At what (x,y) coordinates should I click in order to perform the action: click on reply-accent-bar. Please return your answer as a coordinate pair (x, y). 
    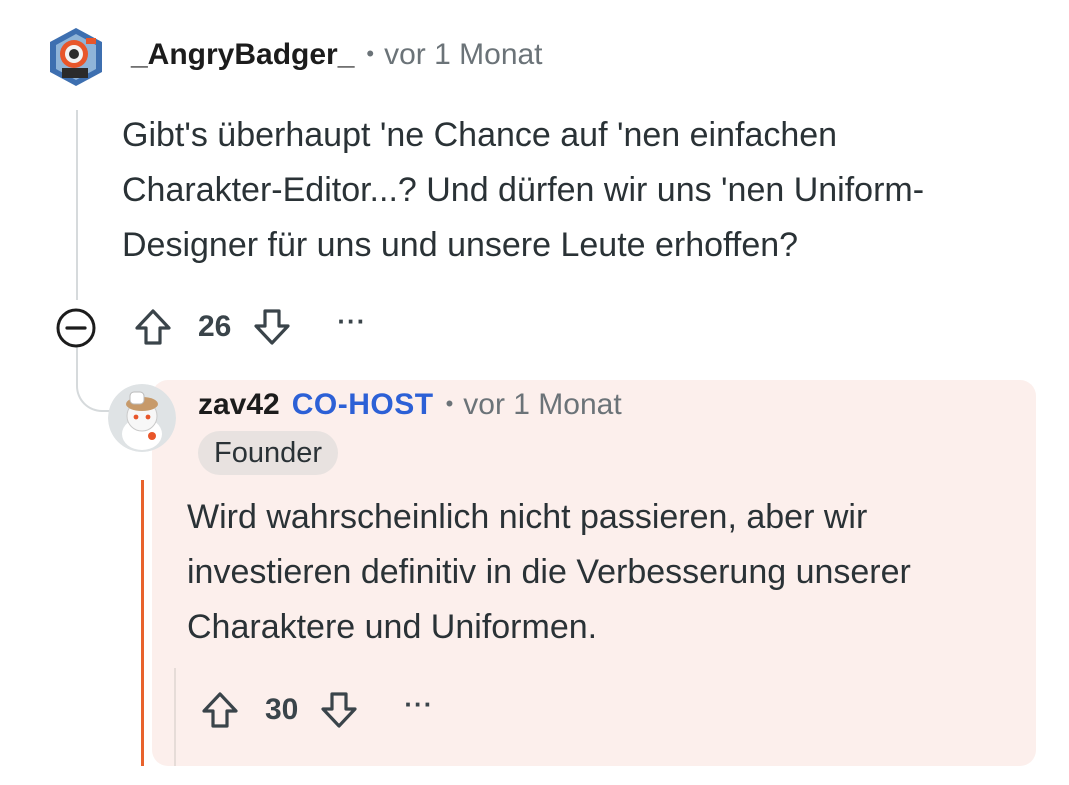
    Looking at the image, I should click on (142, 623).